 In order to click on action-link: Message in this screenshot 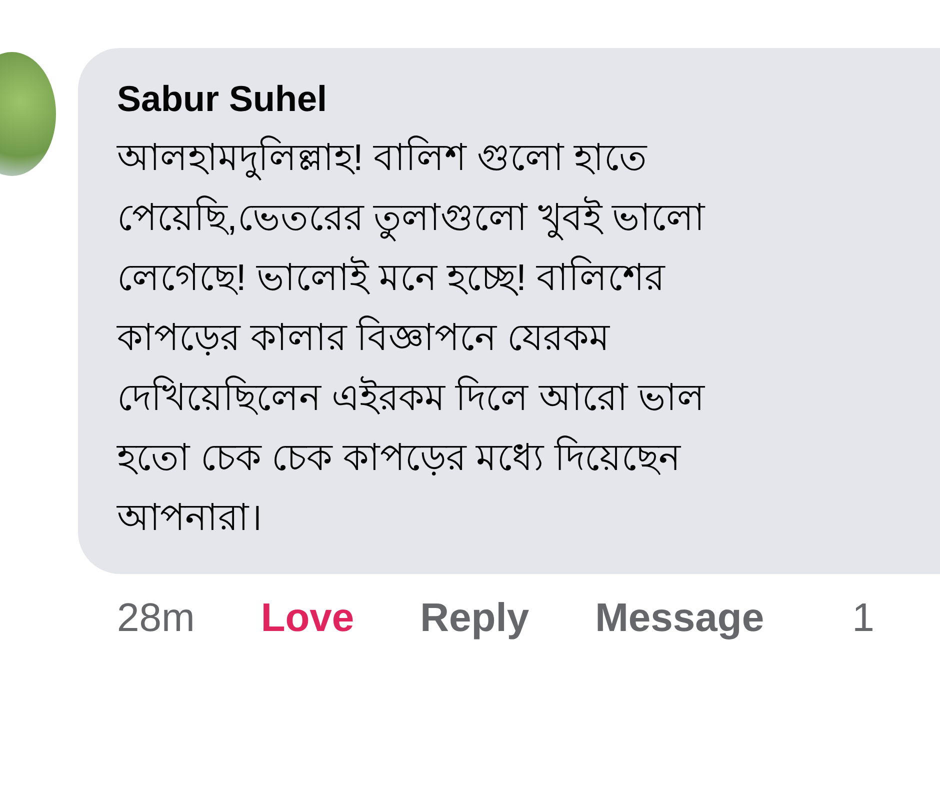, I will do `click(679, 618)`.